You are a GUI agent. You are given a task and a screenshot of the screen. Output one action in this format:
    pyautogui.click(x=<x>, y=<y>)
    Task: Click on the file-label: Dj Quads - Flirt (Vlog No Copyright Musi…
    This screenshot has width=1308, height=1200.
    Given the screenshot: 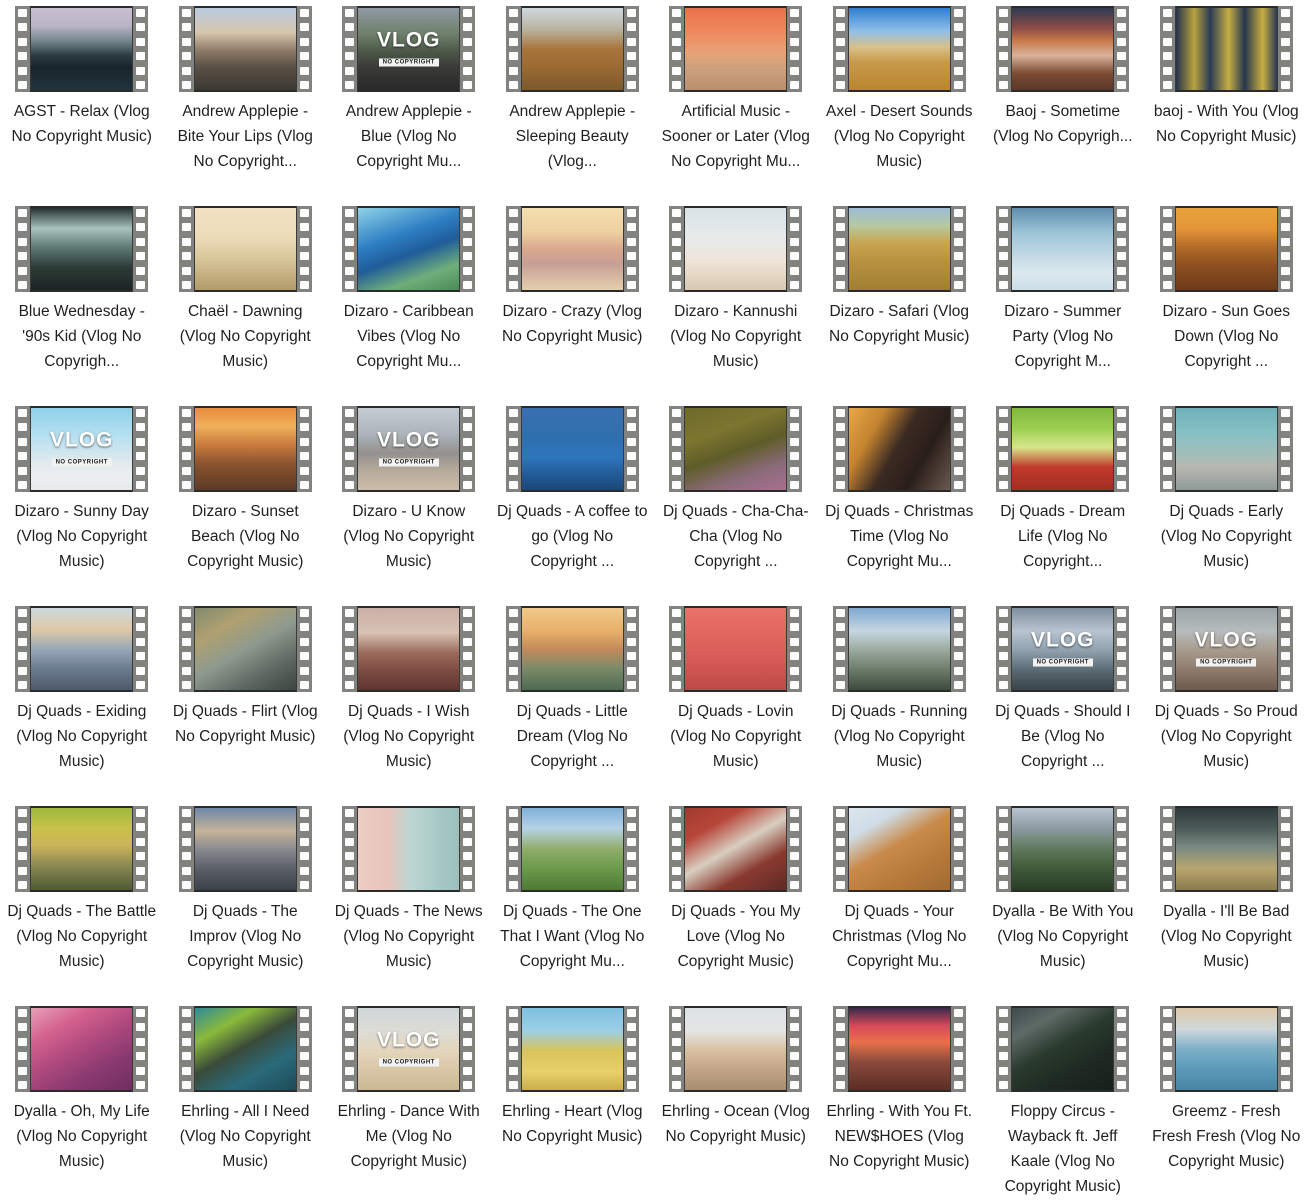 What is the action you would take?
    pyautogui.click(x=245, y=724)
    